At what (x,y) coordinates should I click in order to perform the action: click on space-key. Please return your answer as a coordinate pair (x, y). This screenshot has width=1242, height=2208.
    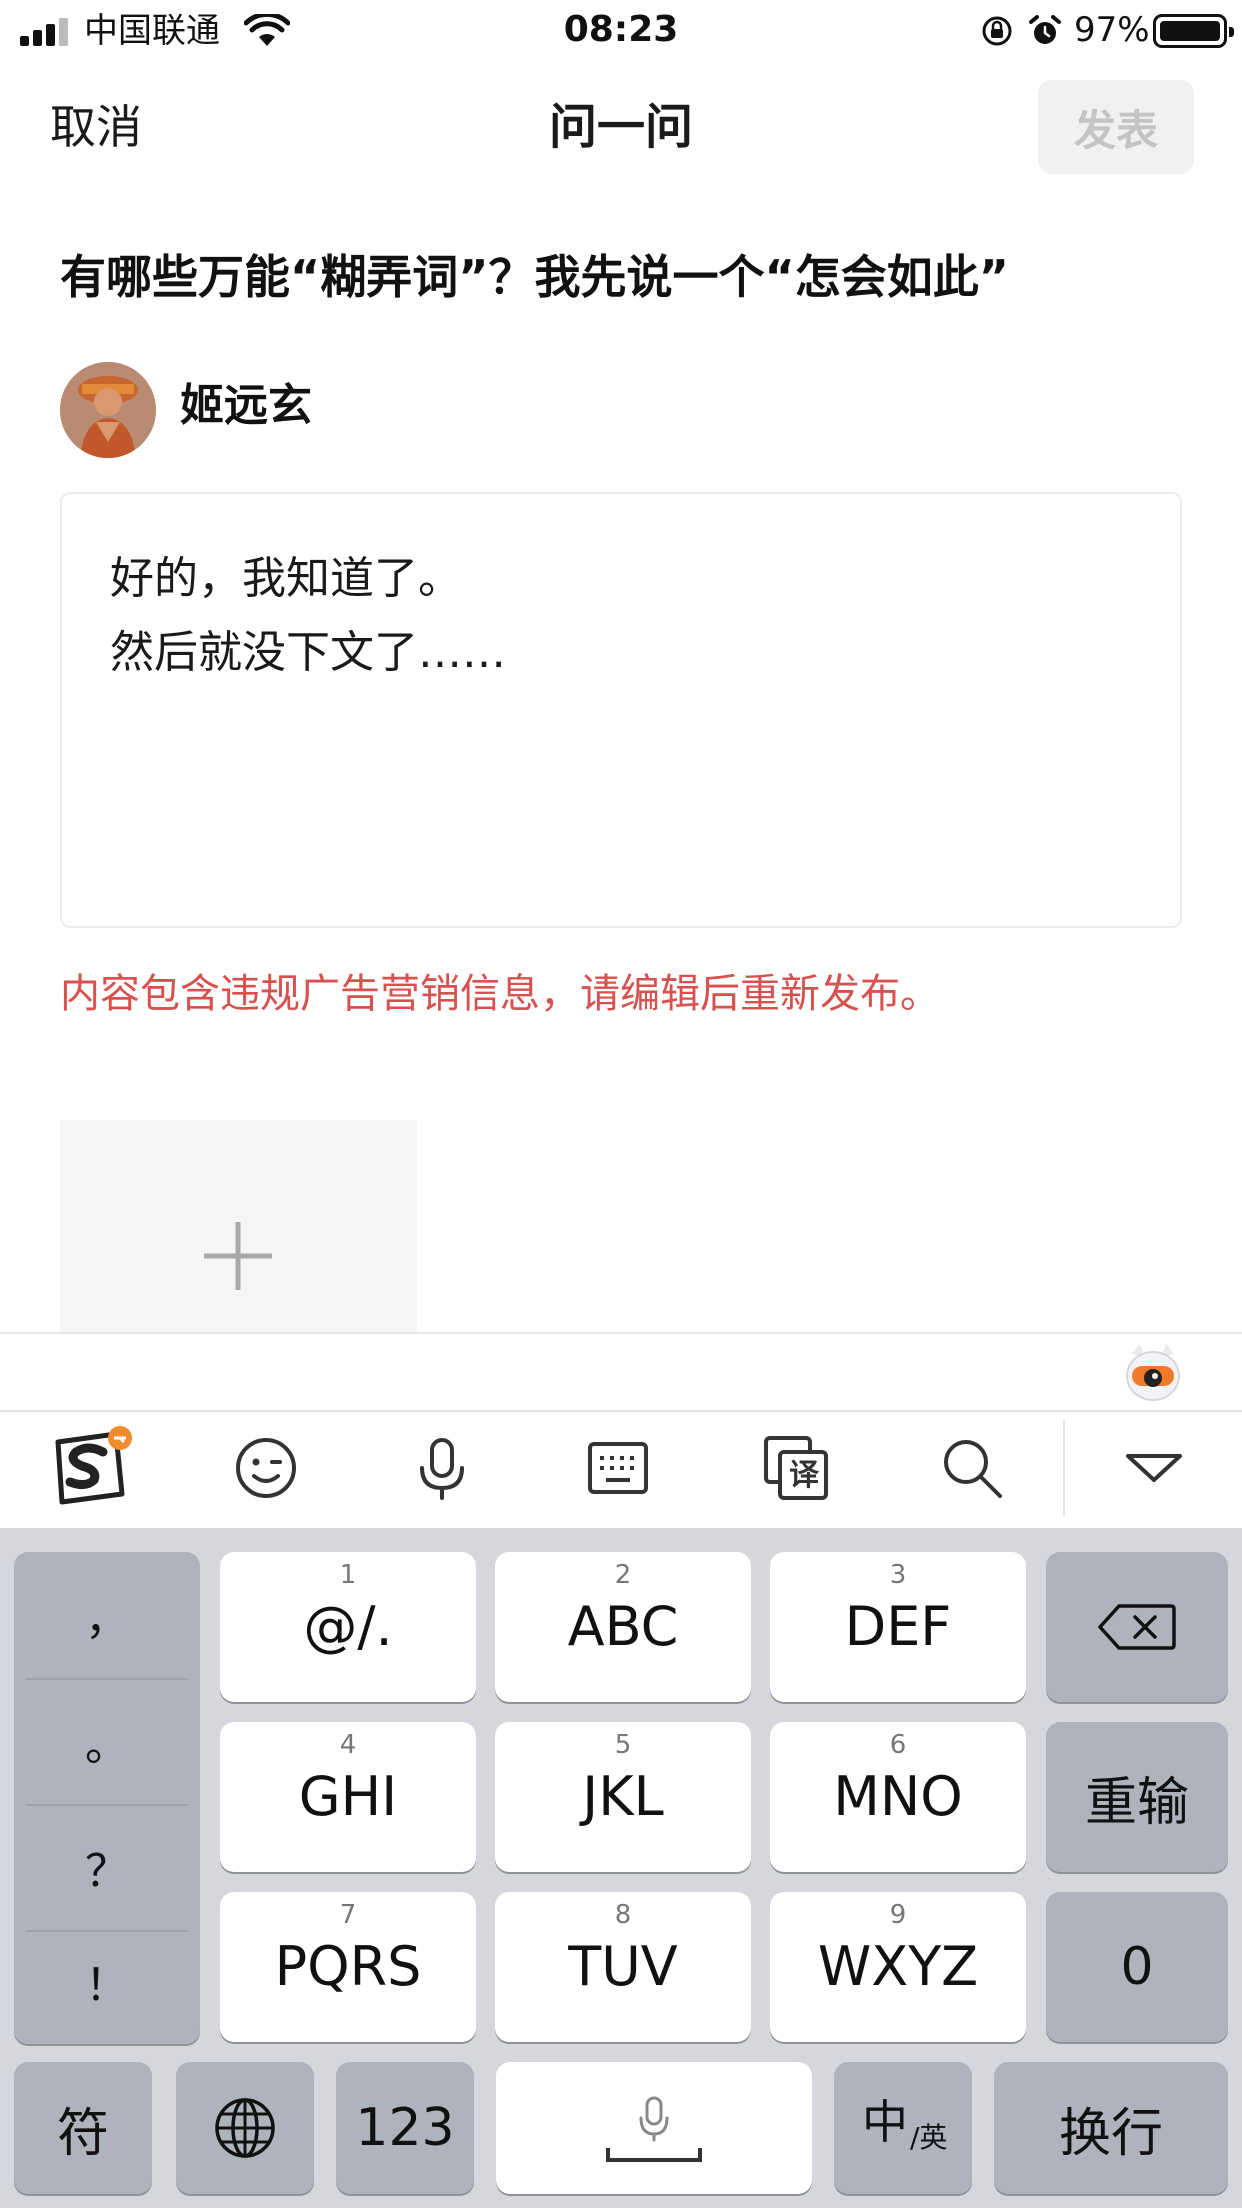
    Looking at the image, I should click on (654, 2128).